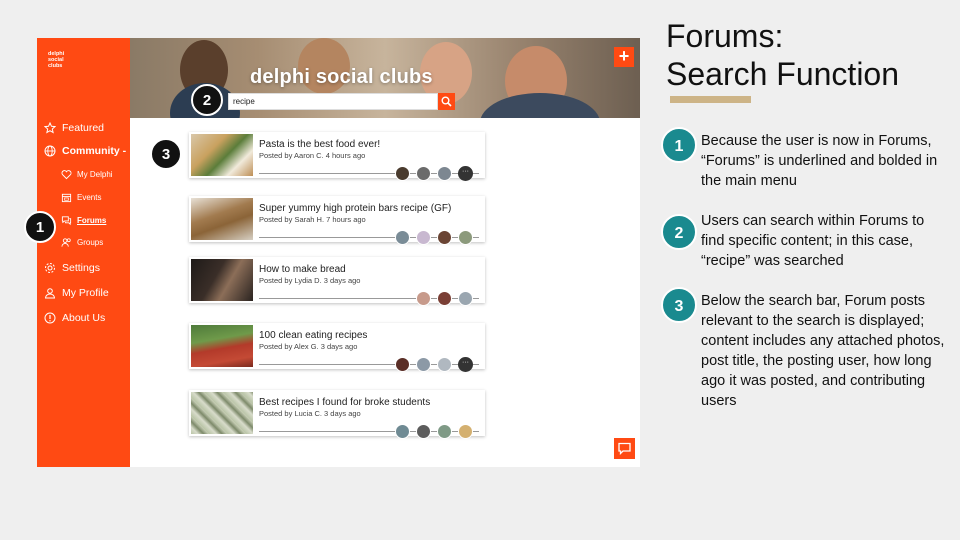 Image resolution: width=960 pixels, height=540 pixels. I want to click on sidebar-item-about-us: About Us, so click(74, 318).